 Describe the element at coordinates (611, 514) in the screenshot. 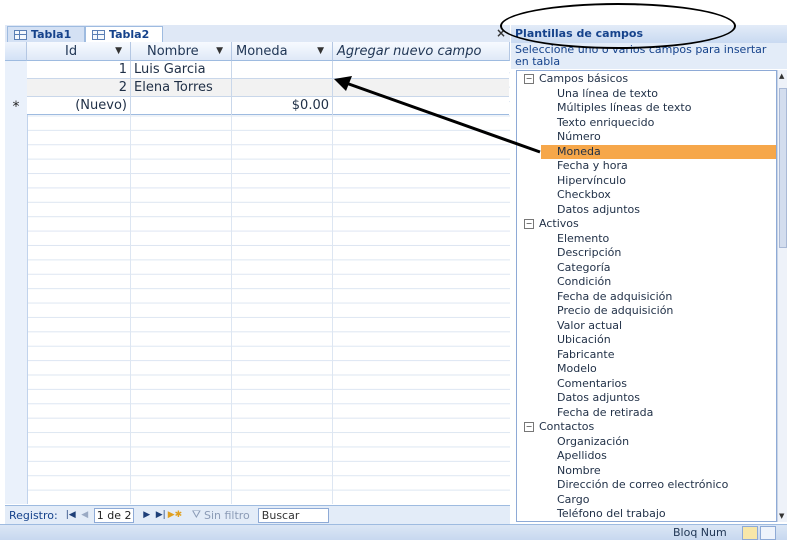

I see `template-item: Teléfono del trabajo` at that location.